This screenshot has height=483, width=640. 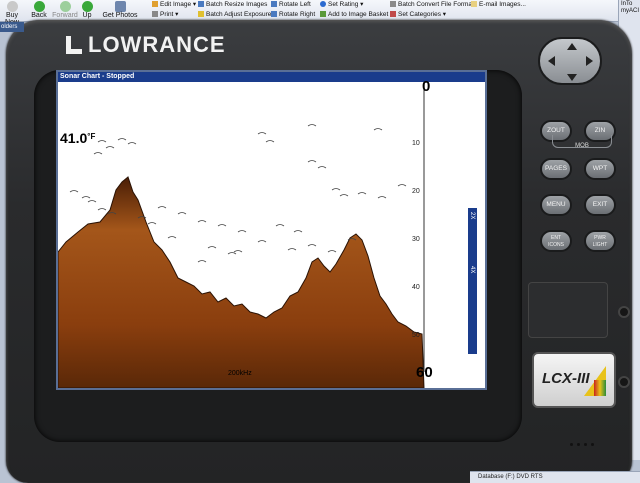 What do you see at coordinates (201, 4) in the screenshot?
I see `resize-icon` at bounding box center [201, 4].